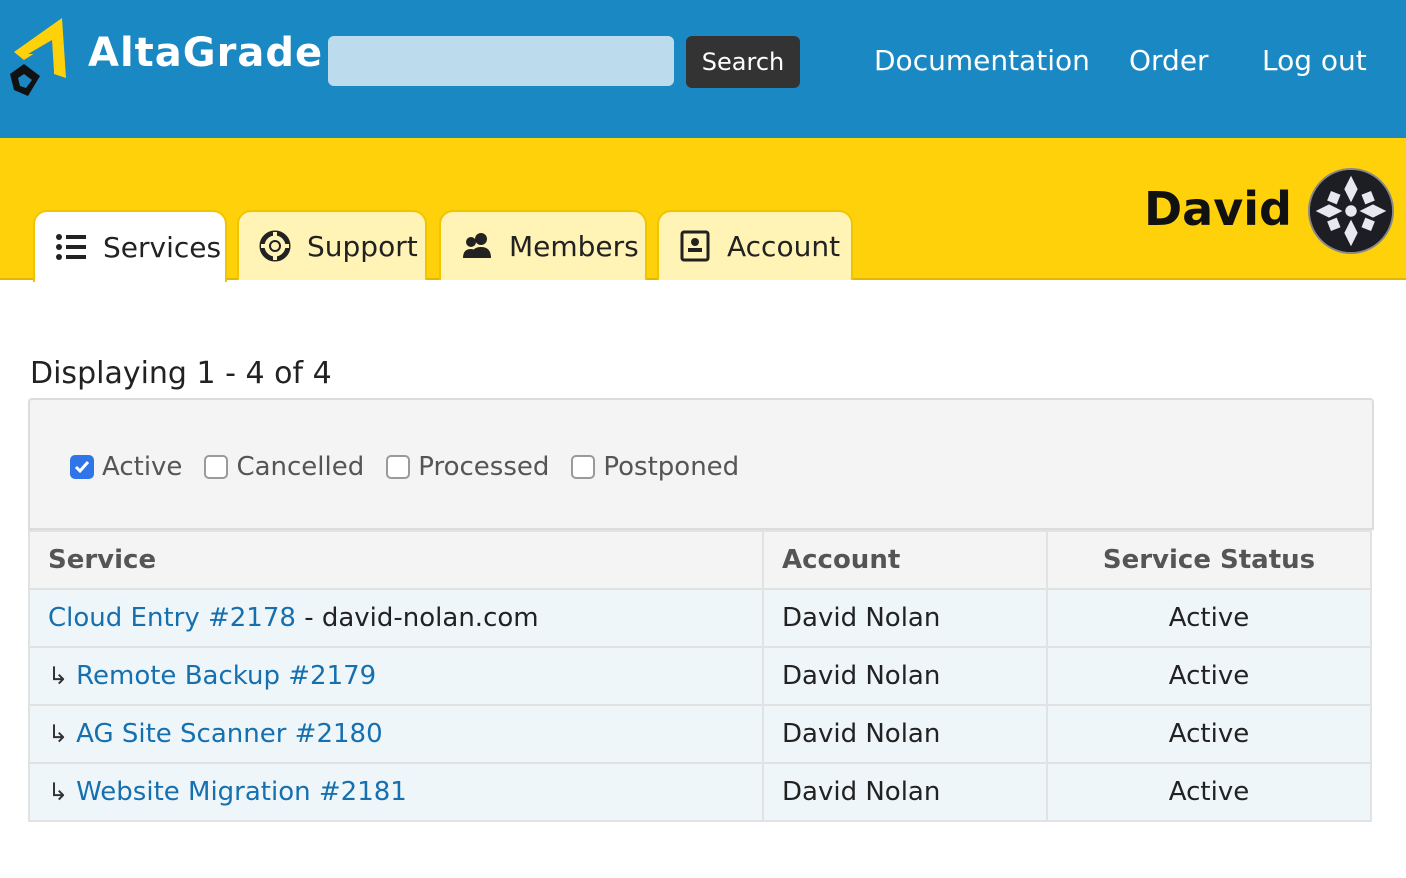 Image resolution: width=1406 pixels, height=878 pixels. I want to click on tab-label: Services, so click(162, 247).